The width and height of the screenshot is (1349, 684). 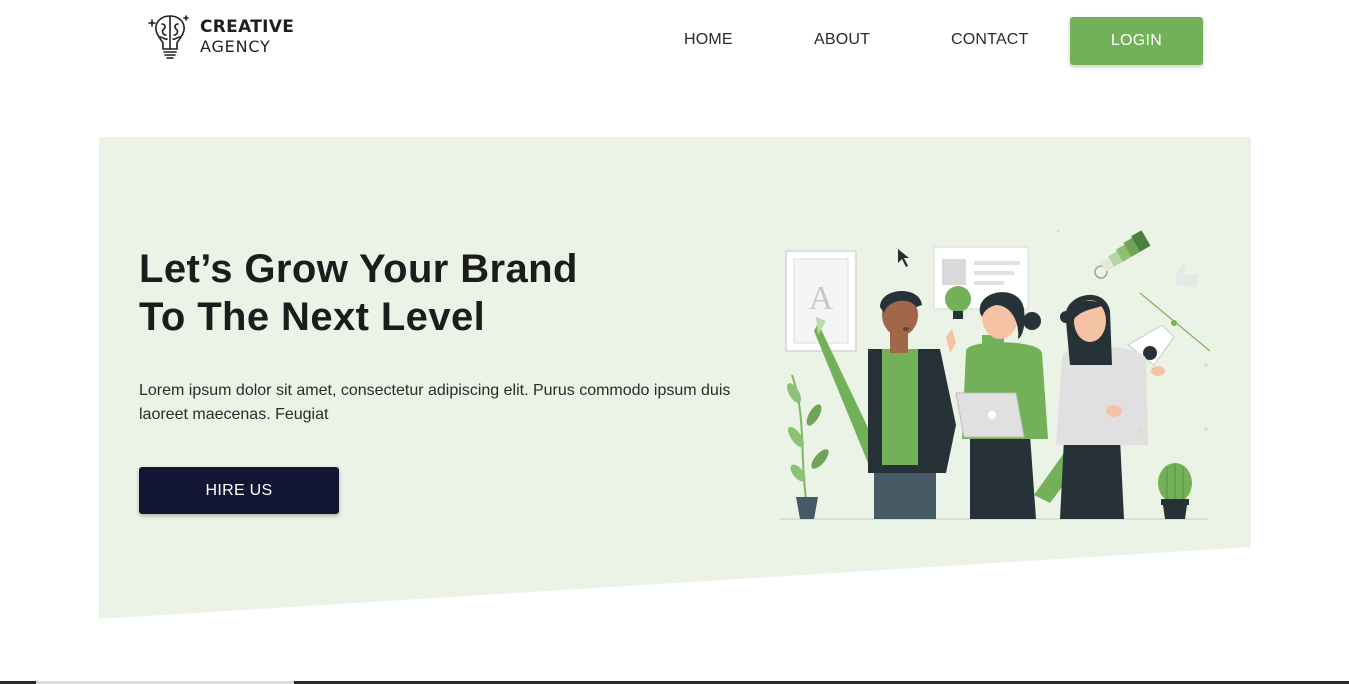 I want to click on nav-home-link: HOME, so click(x=708, y=40).